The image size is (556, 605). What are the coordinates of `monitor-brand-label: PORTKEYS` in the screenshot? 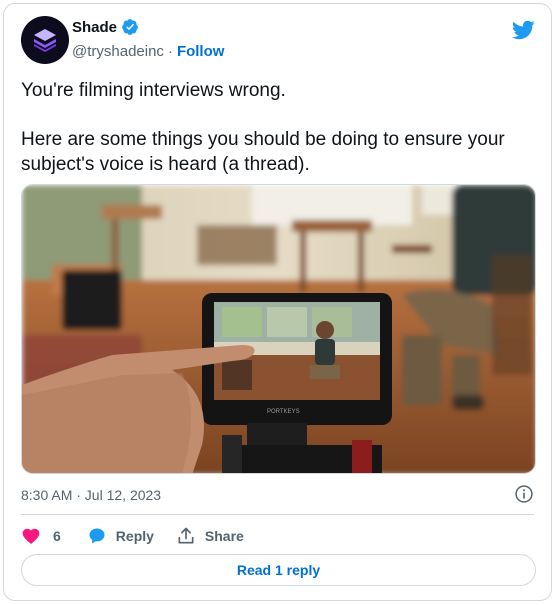 It's located at (283, 412).